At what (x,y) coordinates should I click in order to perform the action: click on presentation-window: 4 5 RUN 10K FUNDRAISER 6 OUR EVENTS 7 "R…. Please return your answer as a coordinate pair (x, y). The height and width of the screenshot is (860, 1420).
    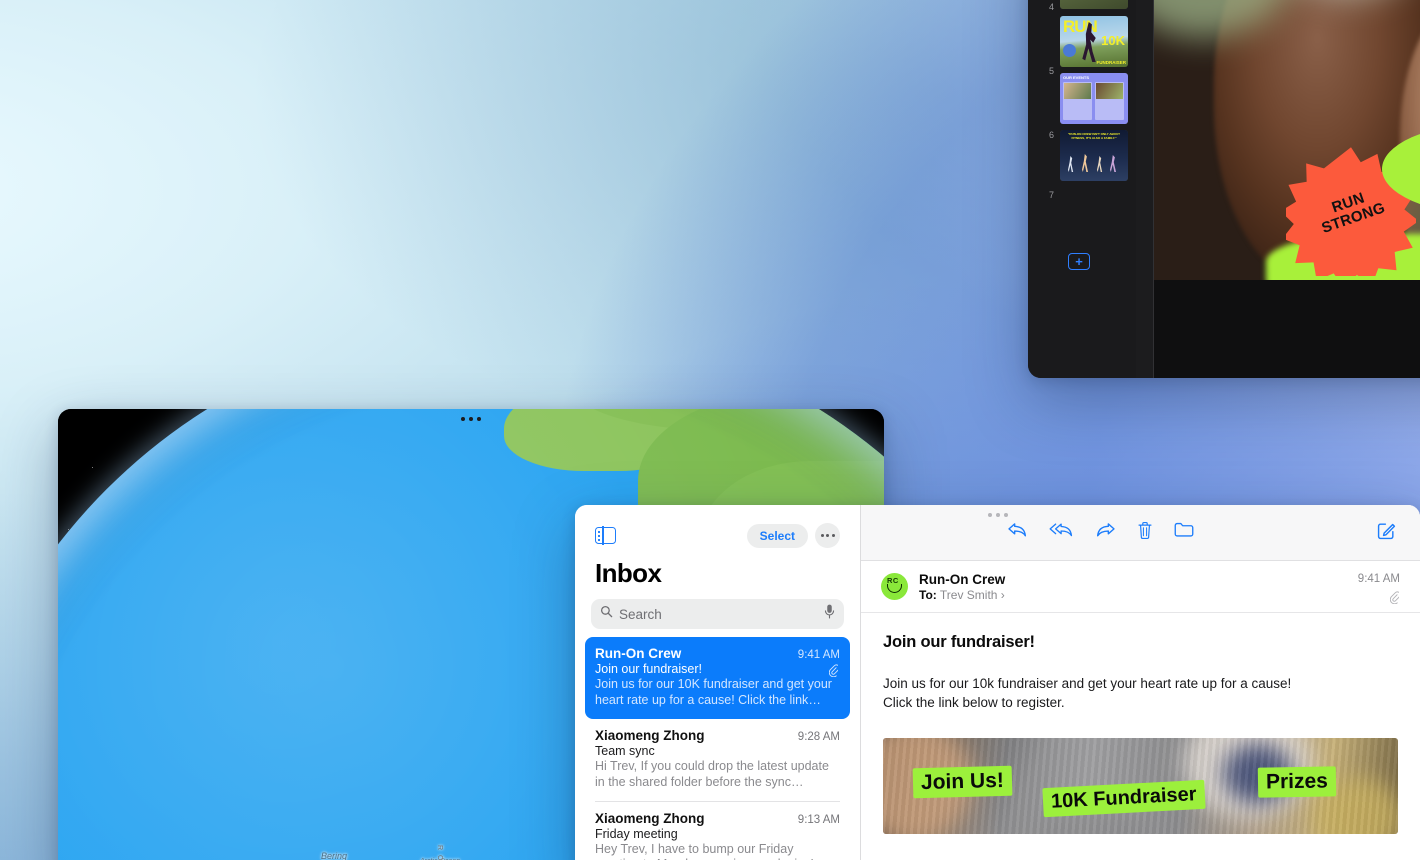
    Looking at the image, I should click on (1224, 189).